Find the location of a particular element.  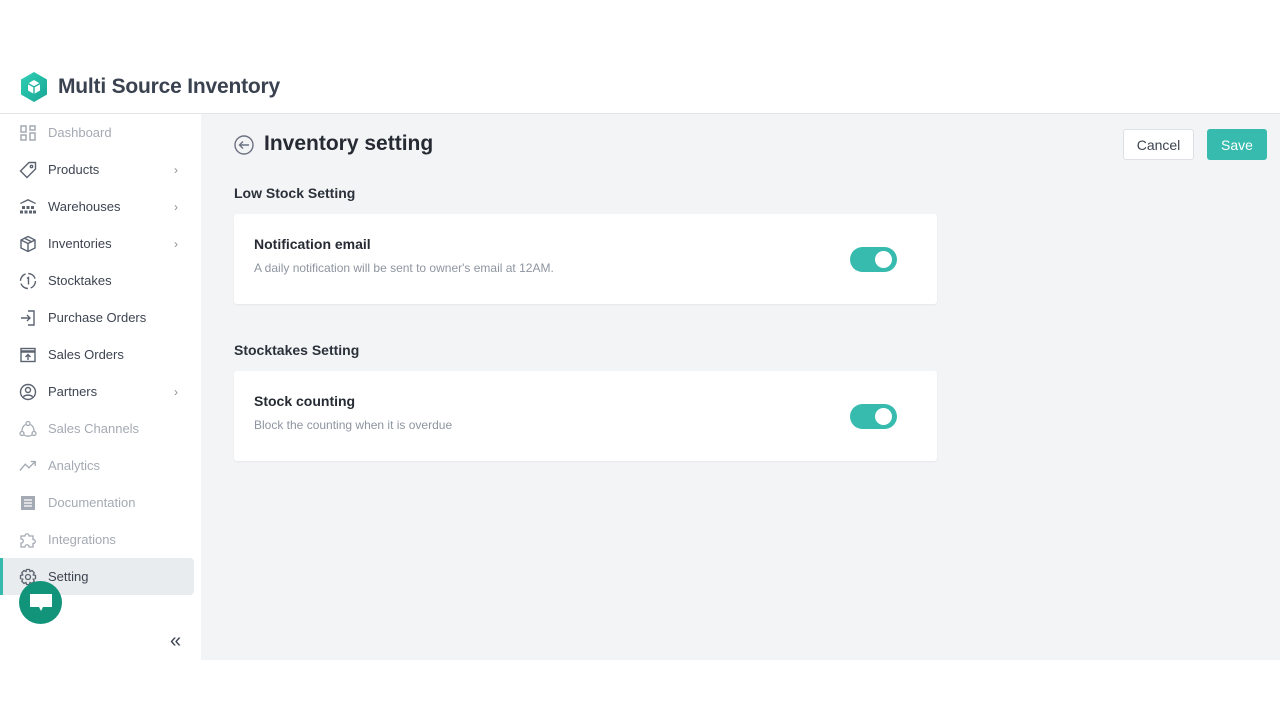

save-button: Save is located at coordinates (1237, 144).